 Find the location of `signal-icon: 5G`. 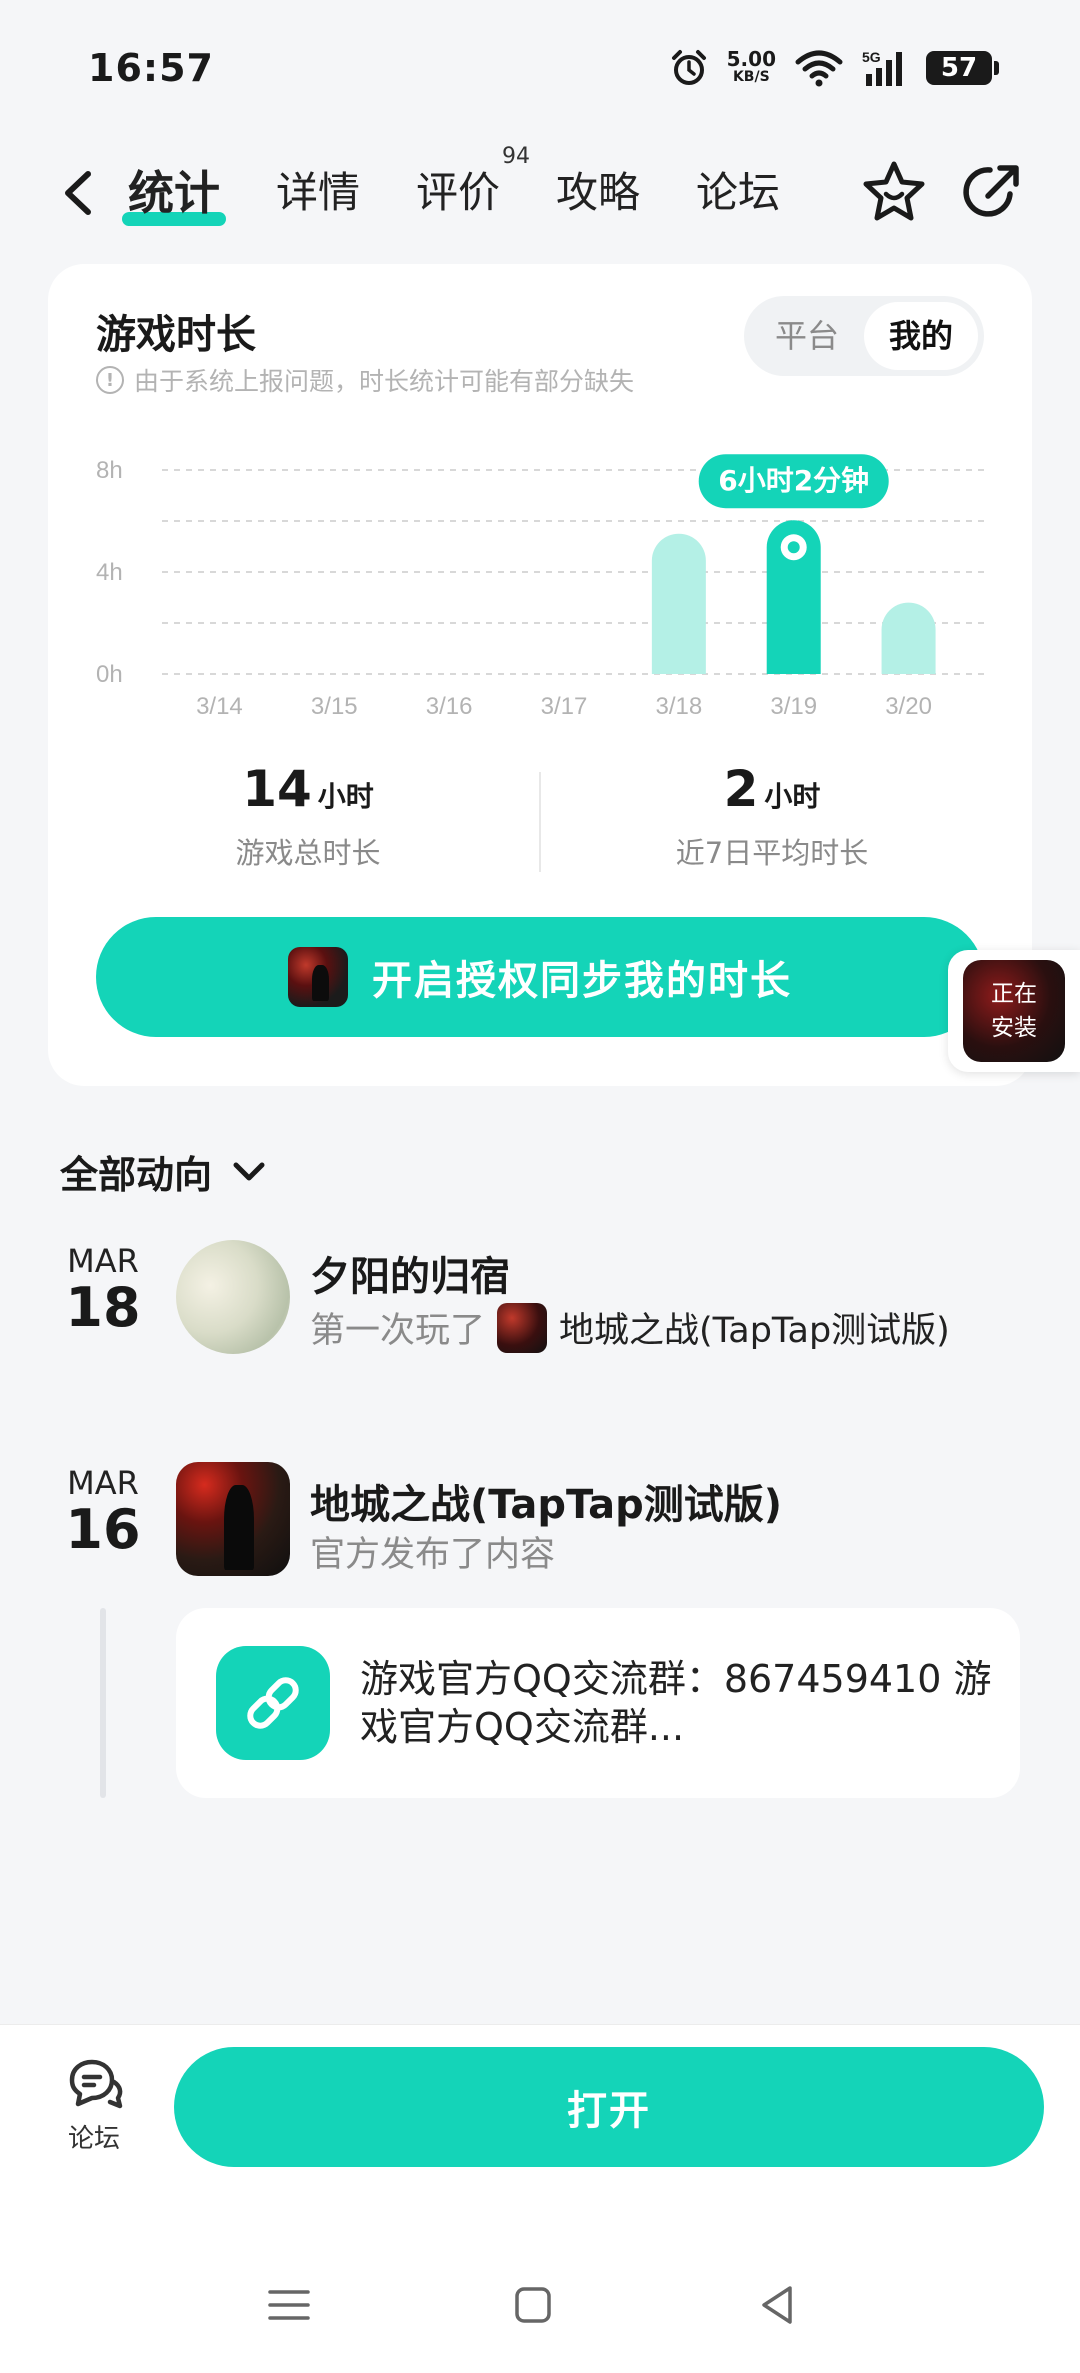

signal-icon: 5G is located at coordinates (882, 67).